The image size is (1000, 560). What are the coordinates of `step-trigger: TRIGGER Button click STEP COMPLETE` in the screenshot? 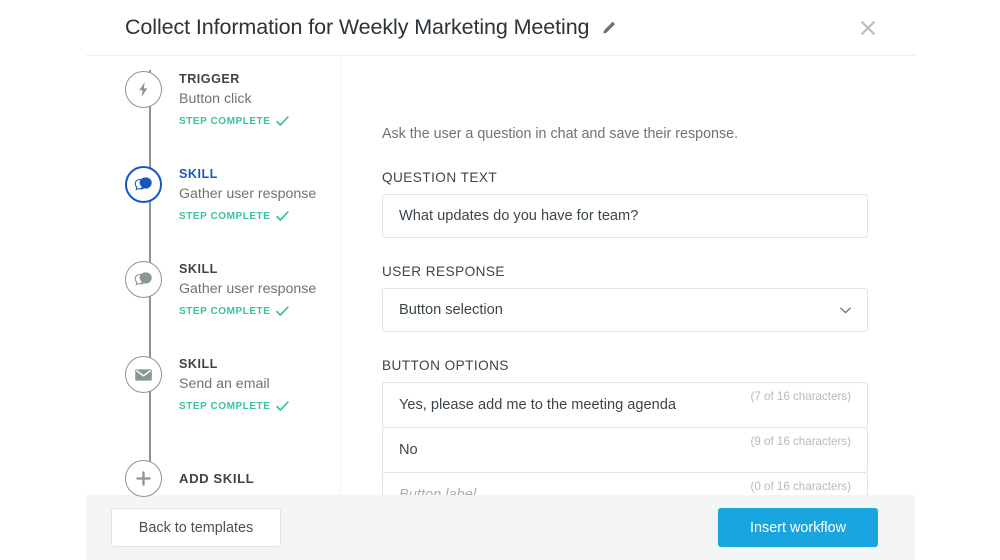 It's located at (213, 117).